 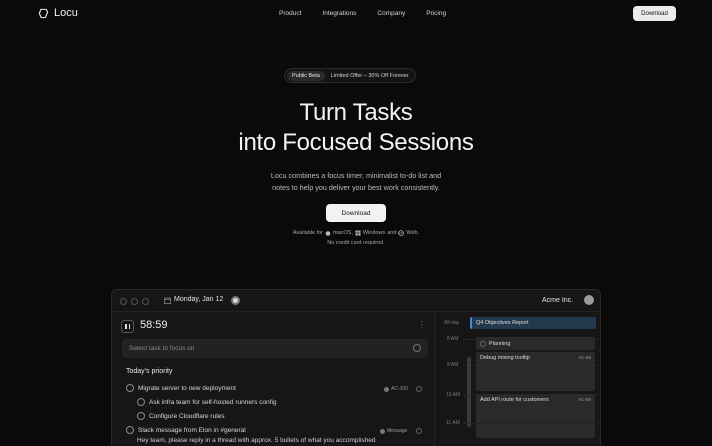 I want to click on task-row: Migrate server to new deployment, so click(x=181, y=388).